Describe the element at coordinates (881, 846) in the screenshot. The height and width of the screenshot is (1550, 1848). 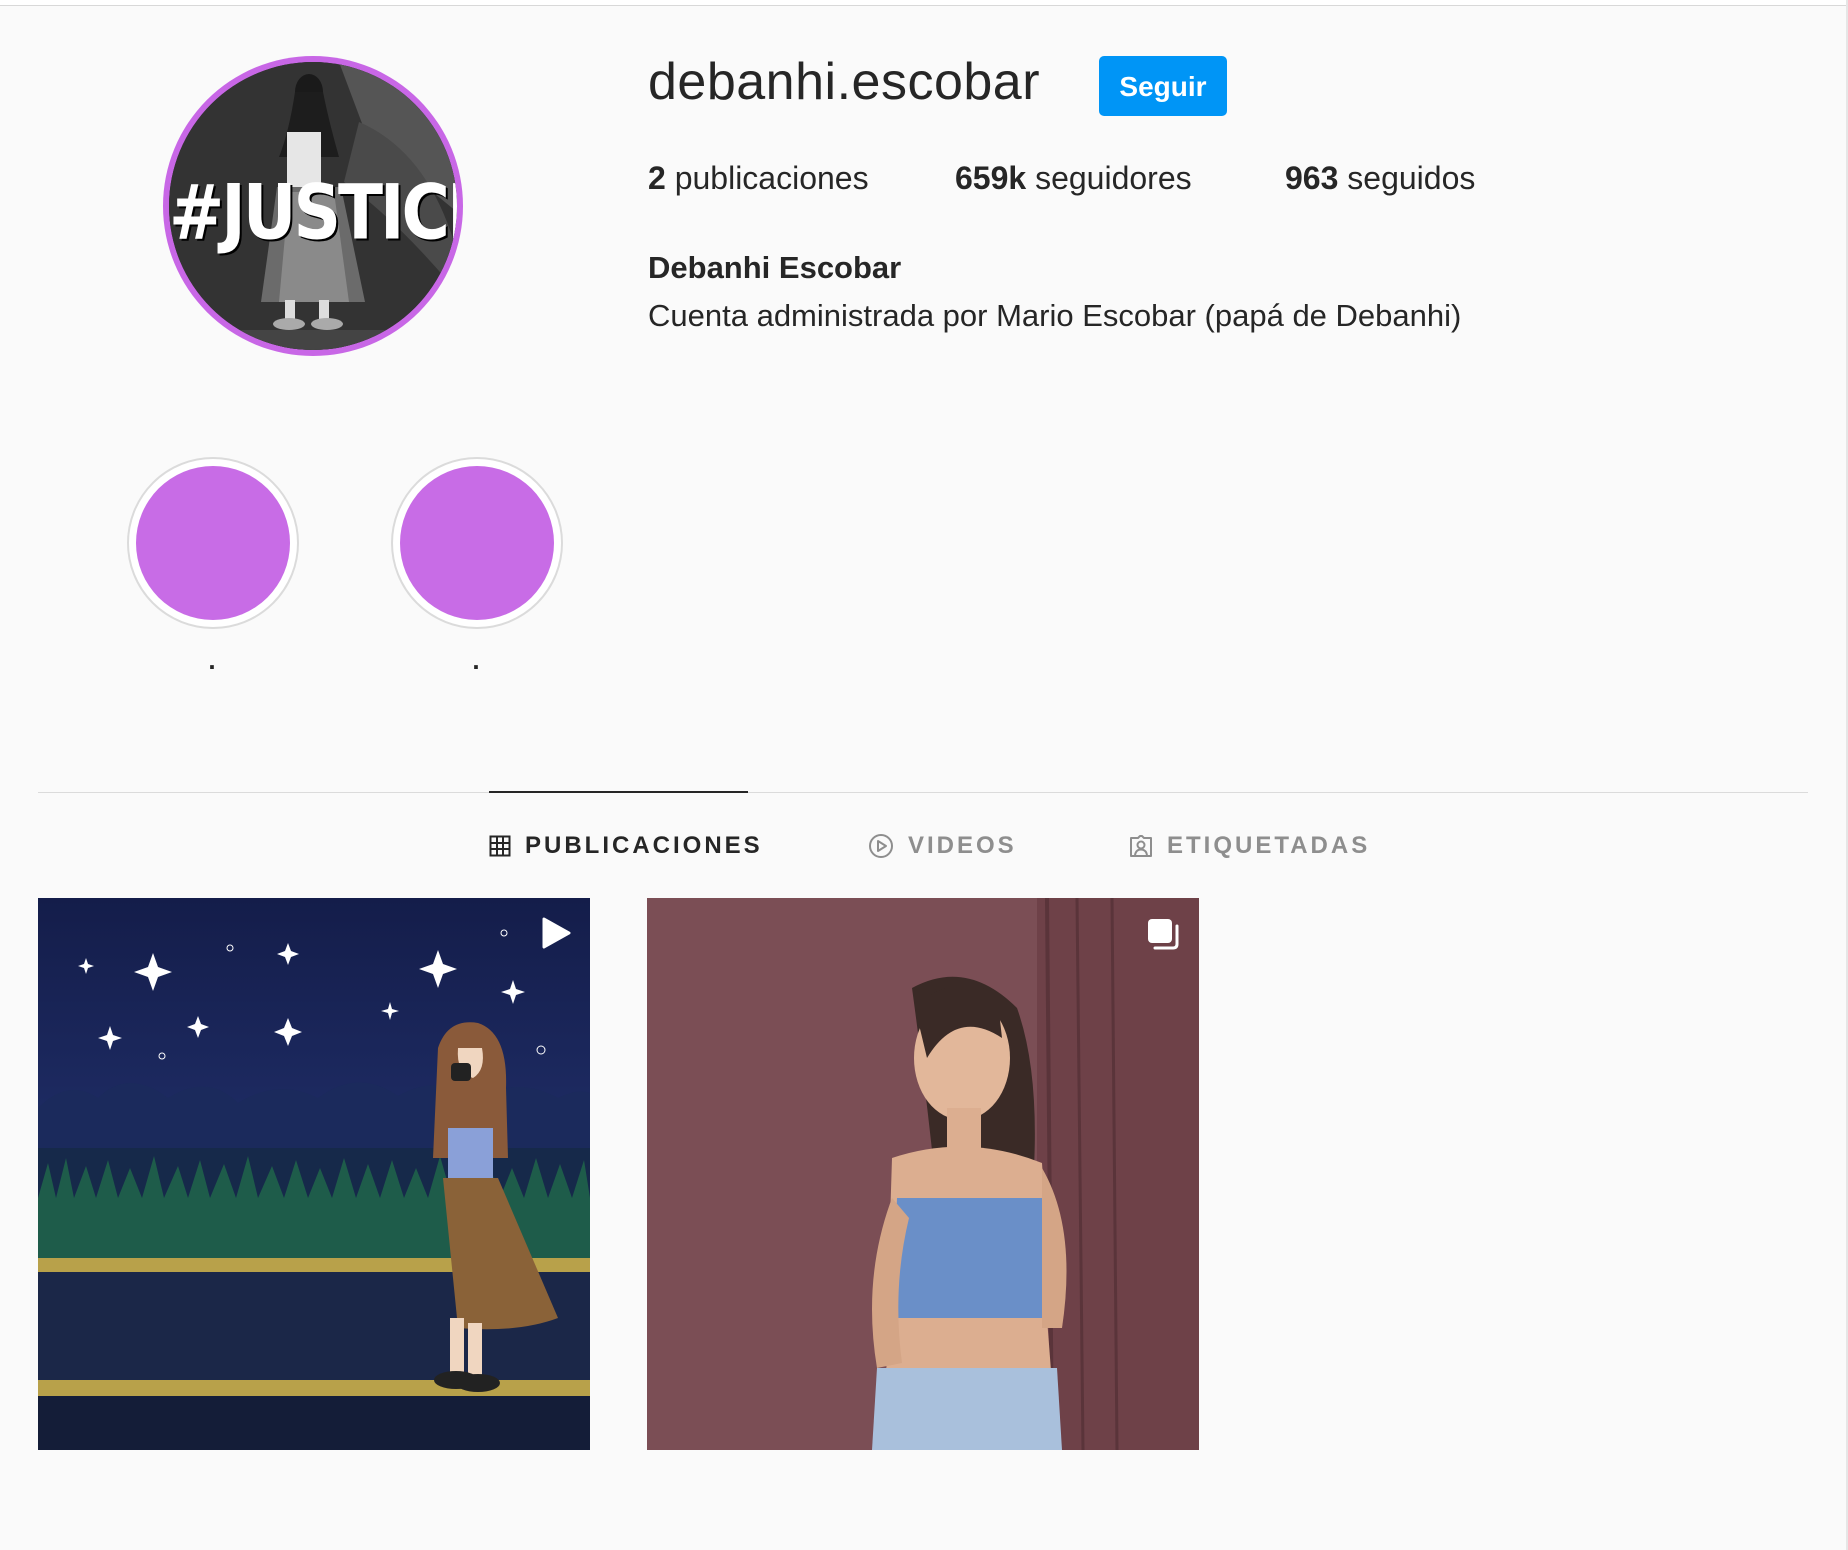
I see `play-circle-icon` at that location.